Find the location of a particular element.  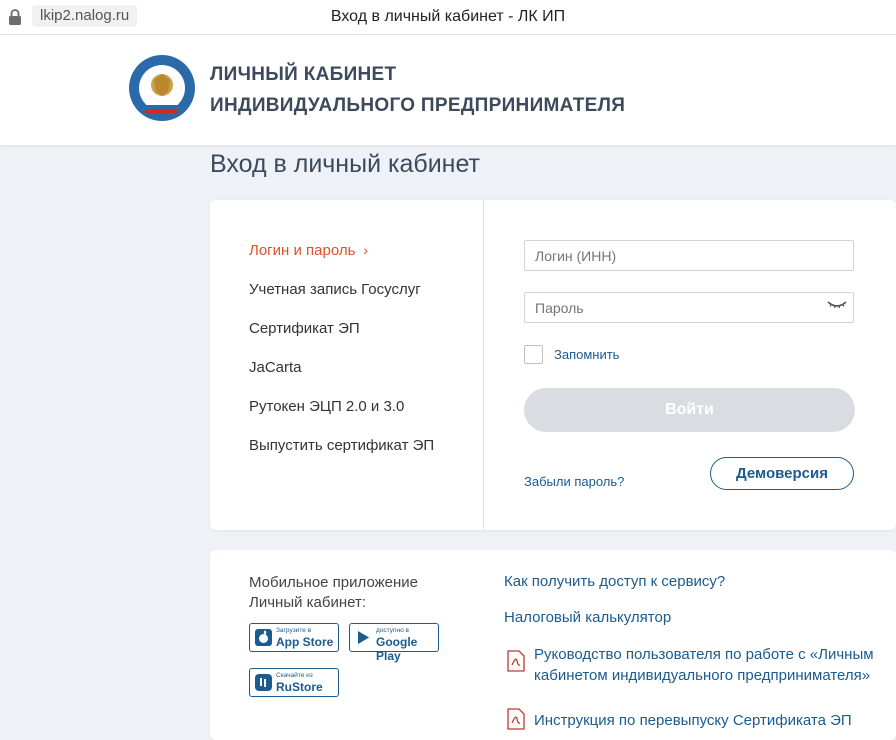

google-play-label: Google Play is located at coordinates (397, 649).